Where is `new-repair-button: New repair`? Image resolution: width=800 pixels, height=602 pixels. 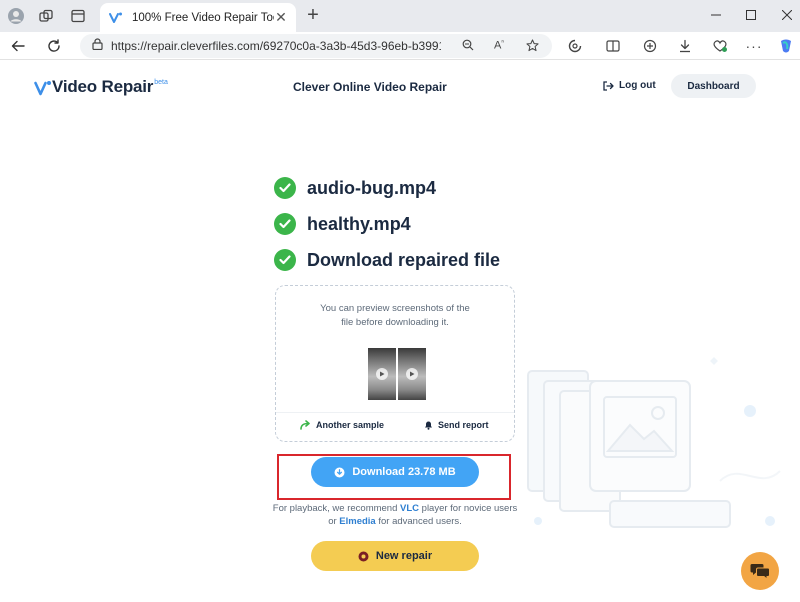 new-repair-button: New repair is located at coordinates (395, 556).